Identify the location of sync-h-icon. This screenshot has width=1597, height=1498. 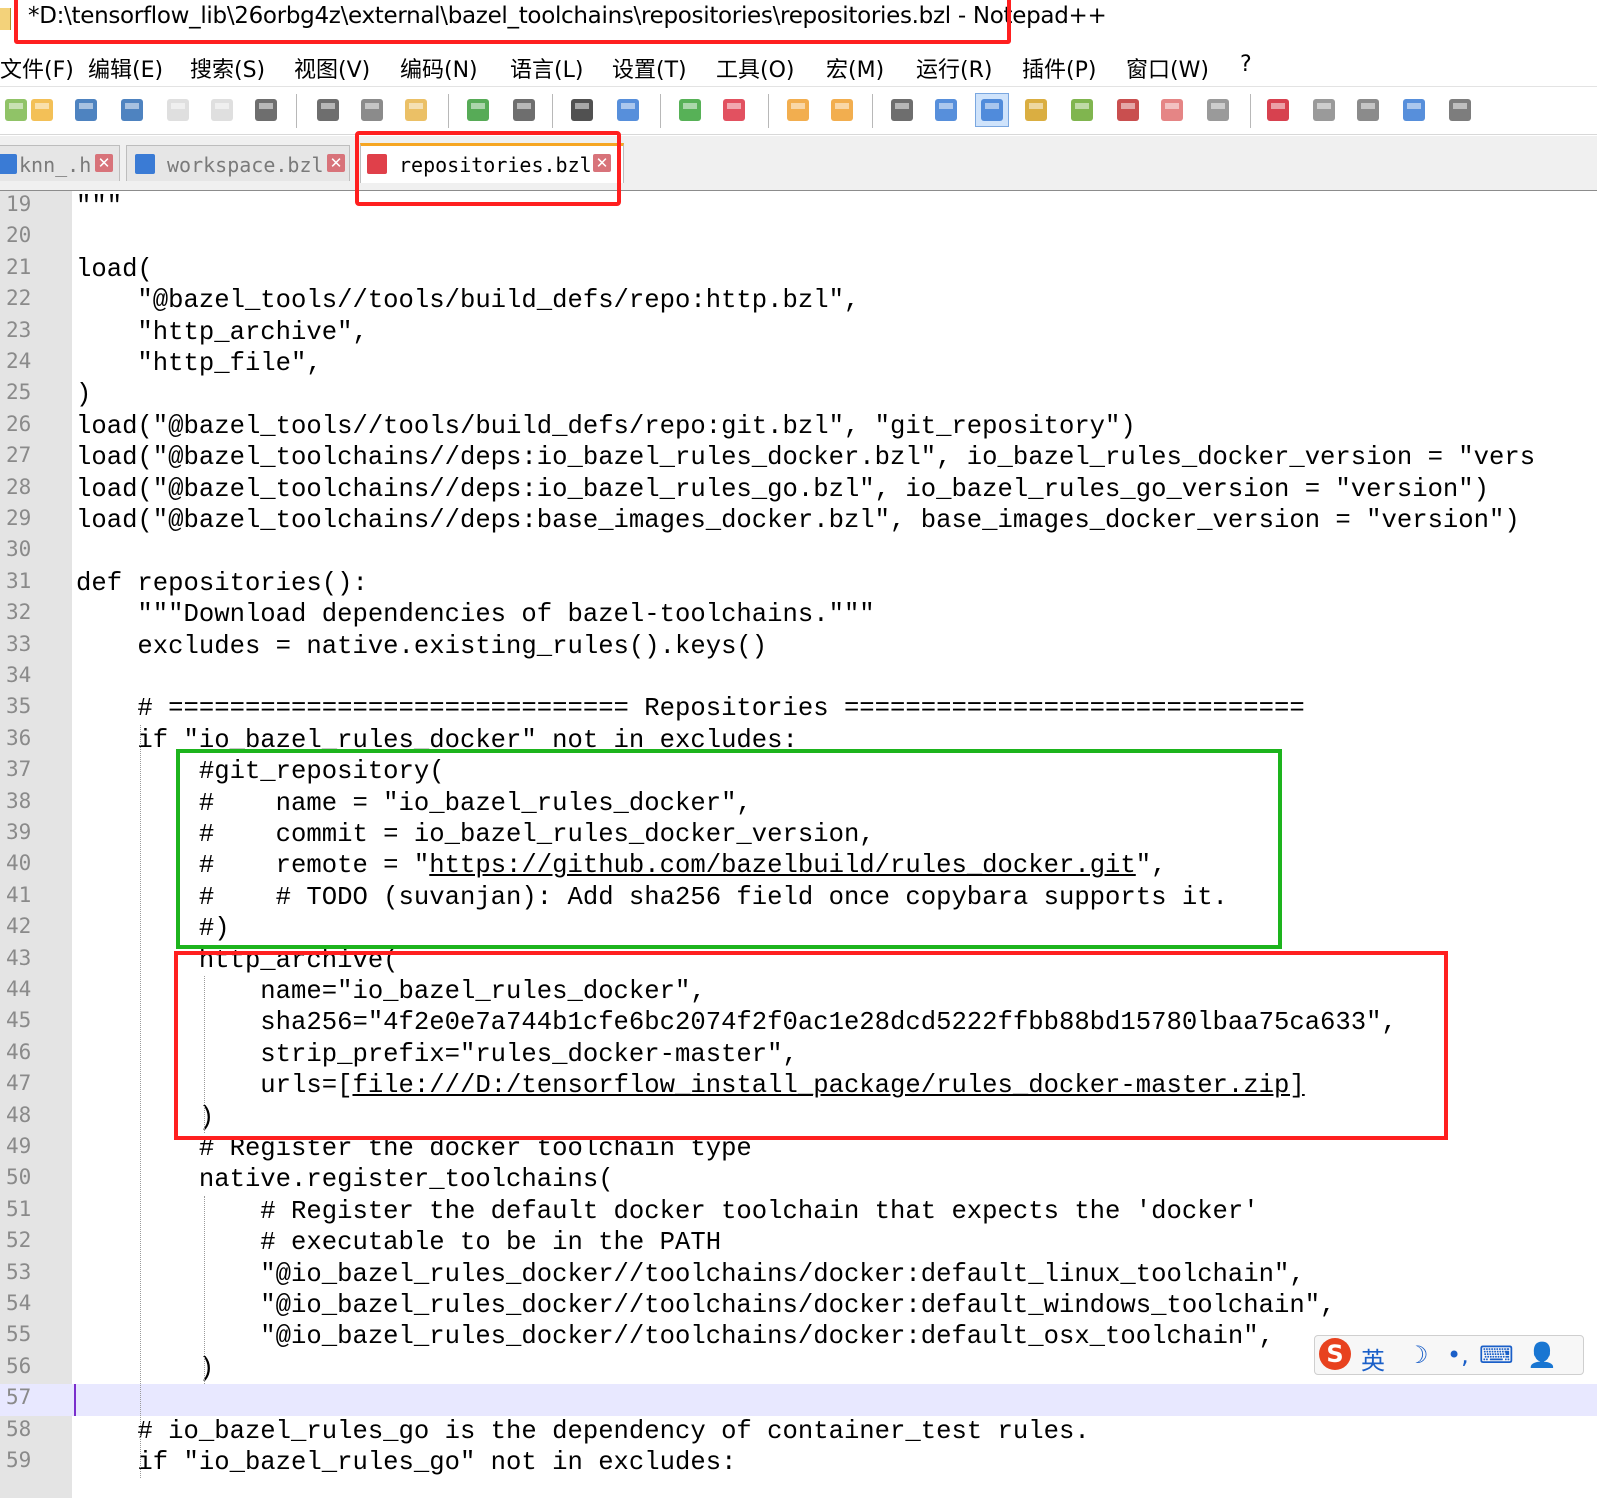
(842, 110).